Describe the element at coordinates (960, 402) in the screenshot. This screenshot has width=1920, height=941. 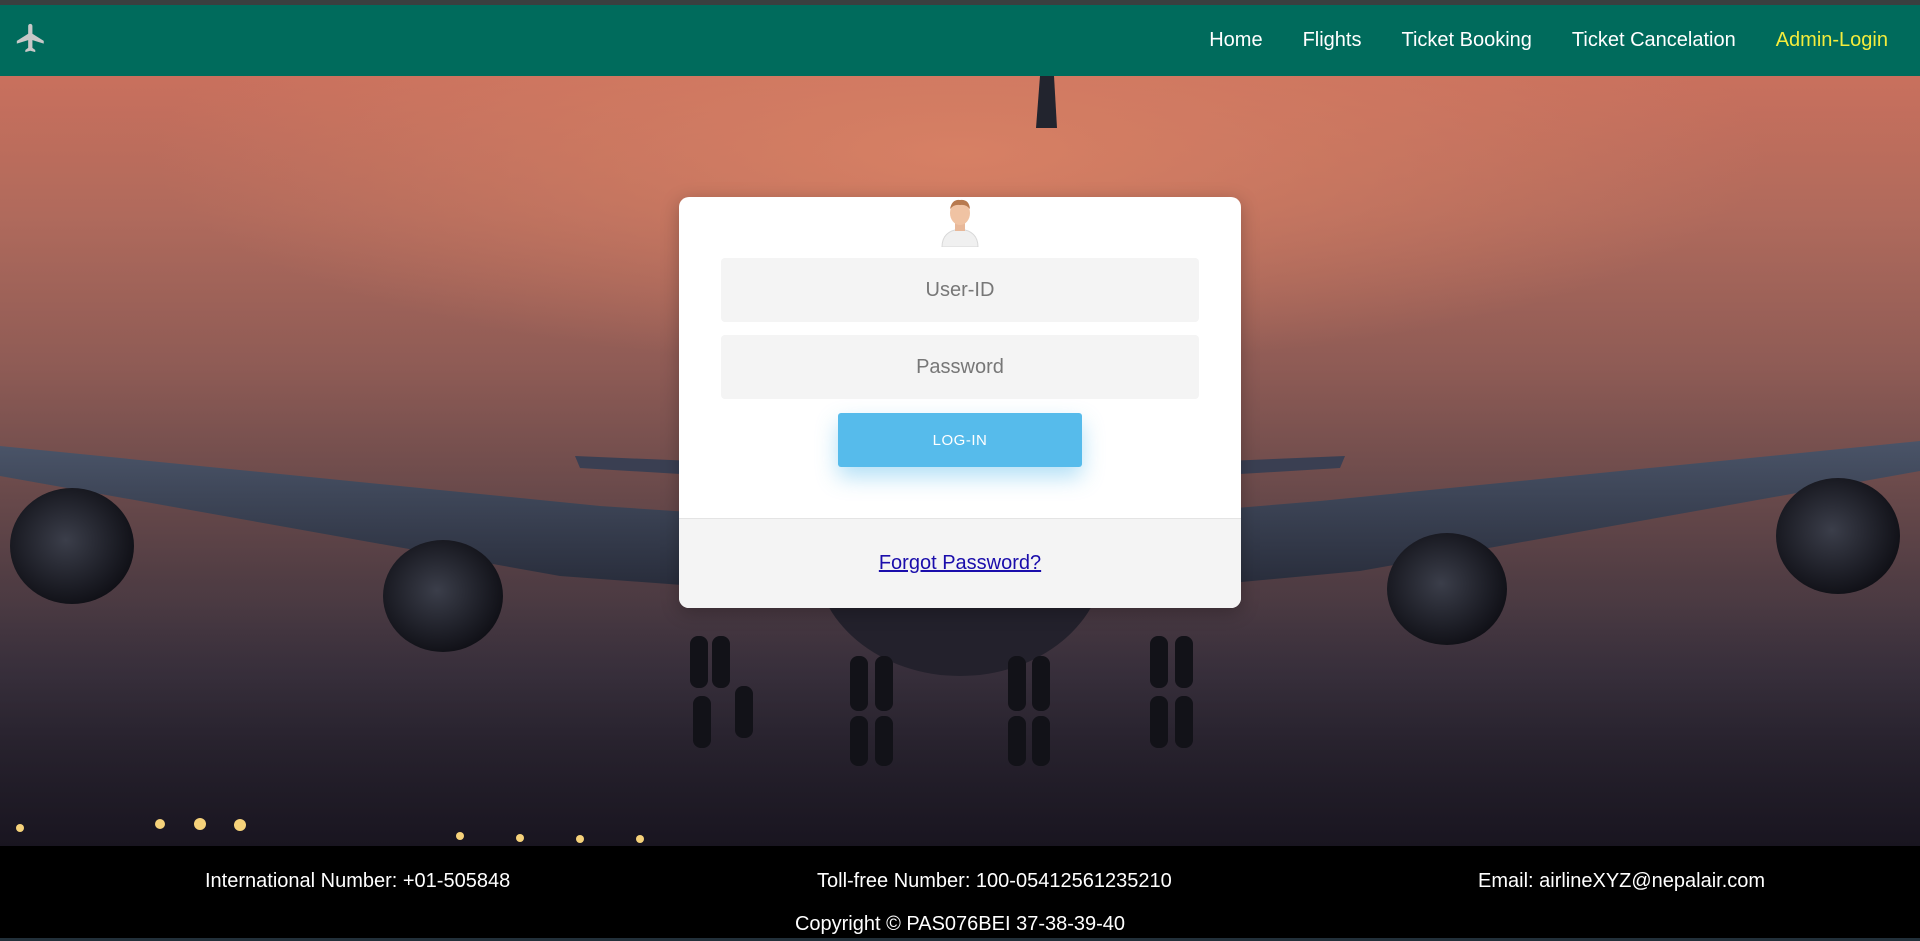
I see `login-card: LOG-IN Forgot Password?` at that location.